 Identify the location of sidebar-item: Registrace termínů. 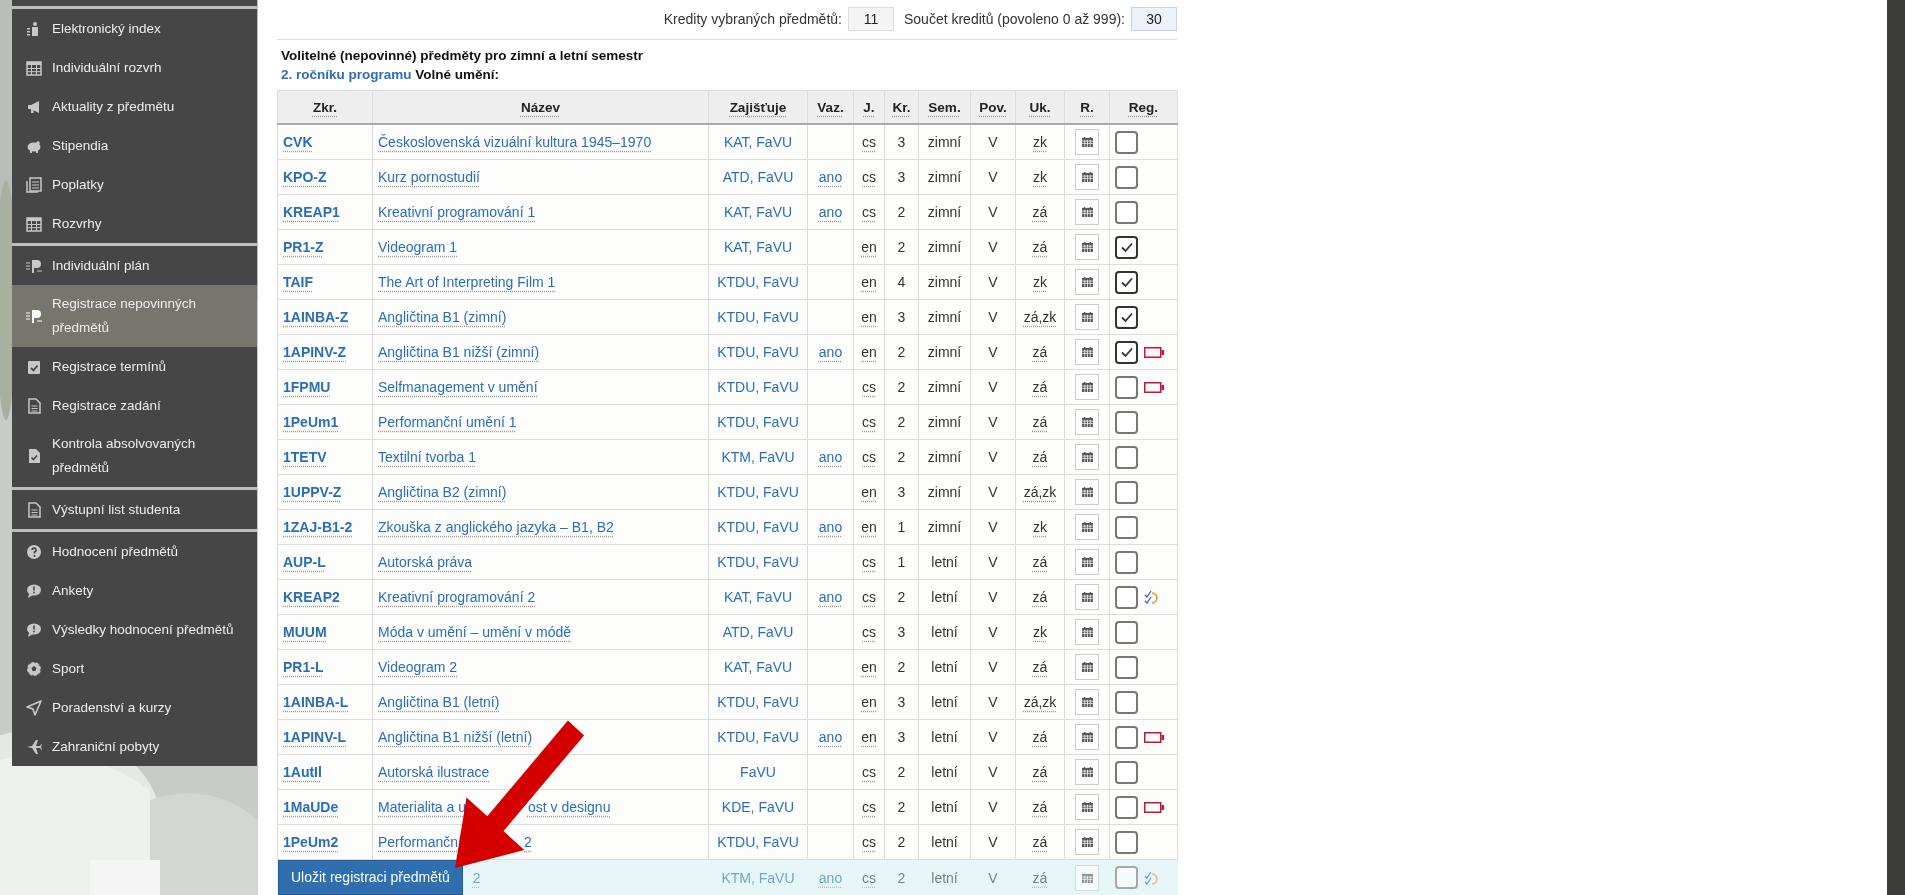
(134, 366).